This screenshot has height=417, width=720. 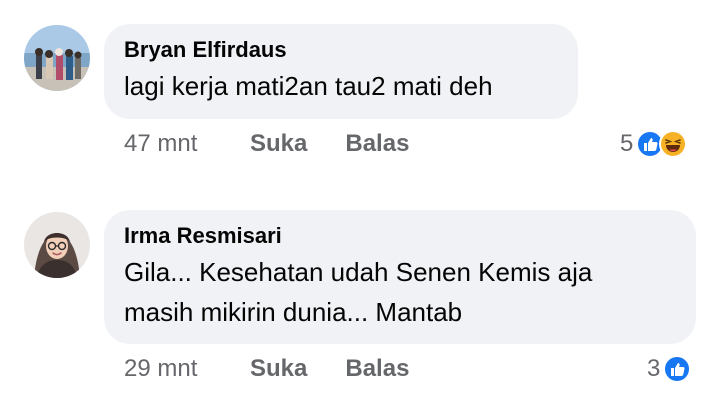 What do you see at coordinates (677, 369) in the screenshot?
I see `like-icon` at bounding box center [677, 369].